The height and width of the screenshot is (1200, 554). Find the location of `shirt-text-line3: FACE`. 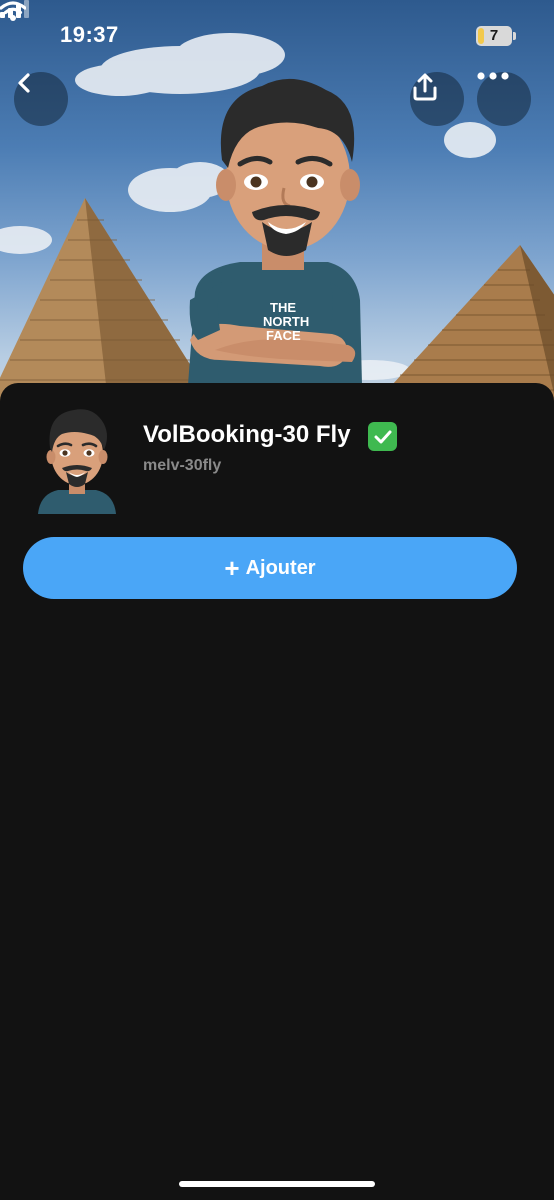

shirt-text-line3: FACE is located at coordinates (283, 335).